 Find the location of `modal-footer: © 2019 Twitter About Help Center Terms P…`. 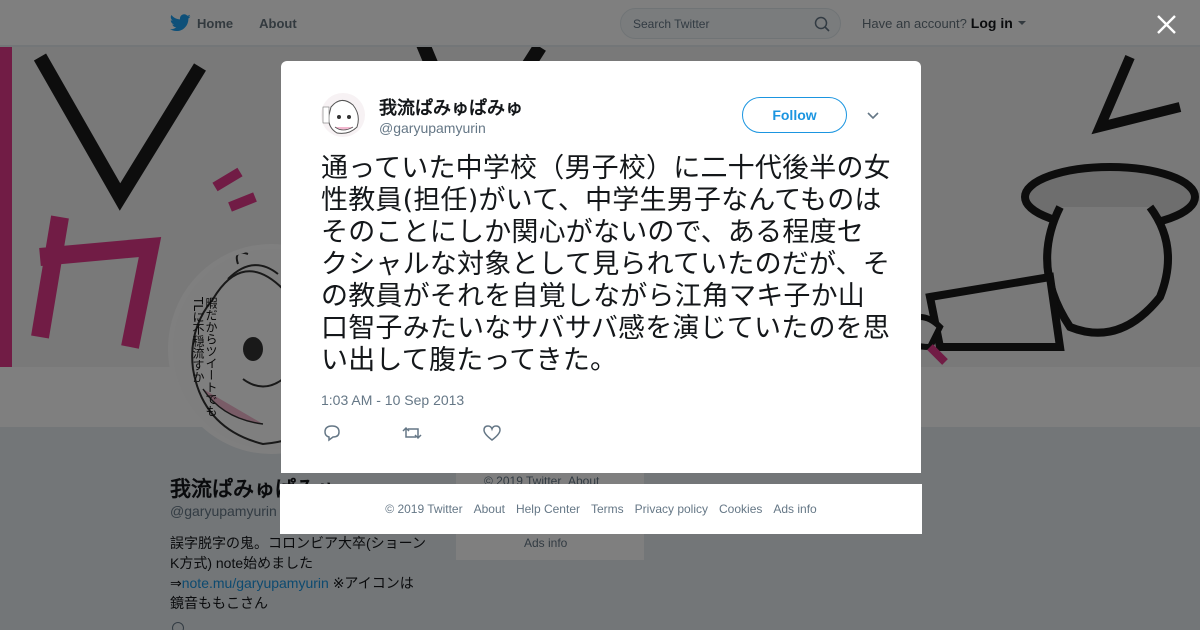

modal-footer: © 2019 Twitter About Help Center Terms P… is located at coordinates (601, 509).